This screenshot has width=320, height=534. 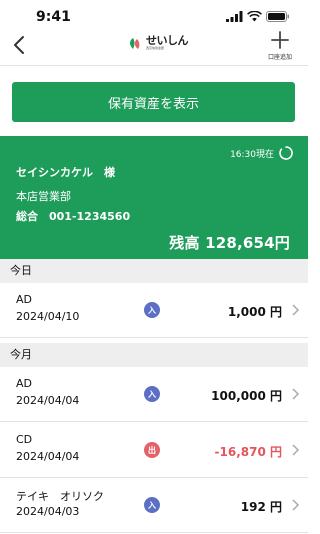 I want to click on status-icons, so click(x=258, y=16).